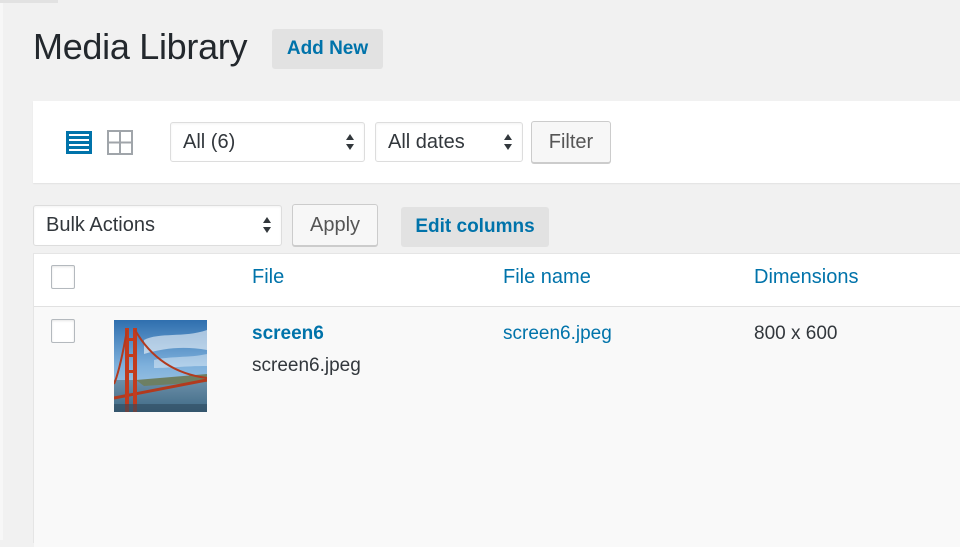 The width and height of the screenshot is (960, 547). Describe the element at coordinates (209, 141) in the screenshot. I see `media-type-select-value: All (6)` at that location.